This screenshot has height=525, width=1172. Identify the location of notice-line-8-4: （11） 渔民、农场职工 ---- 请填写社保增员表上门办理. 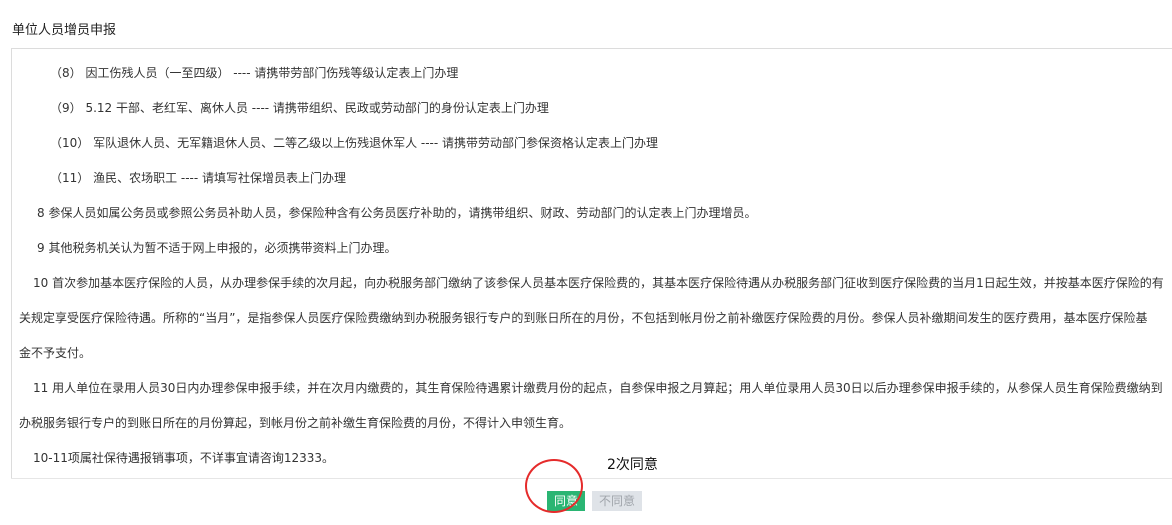
(198, 178).